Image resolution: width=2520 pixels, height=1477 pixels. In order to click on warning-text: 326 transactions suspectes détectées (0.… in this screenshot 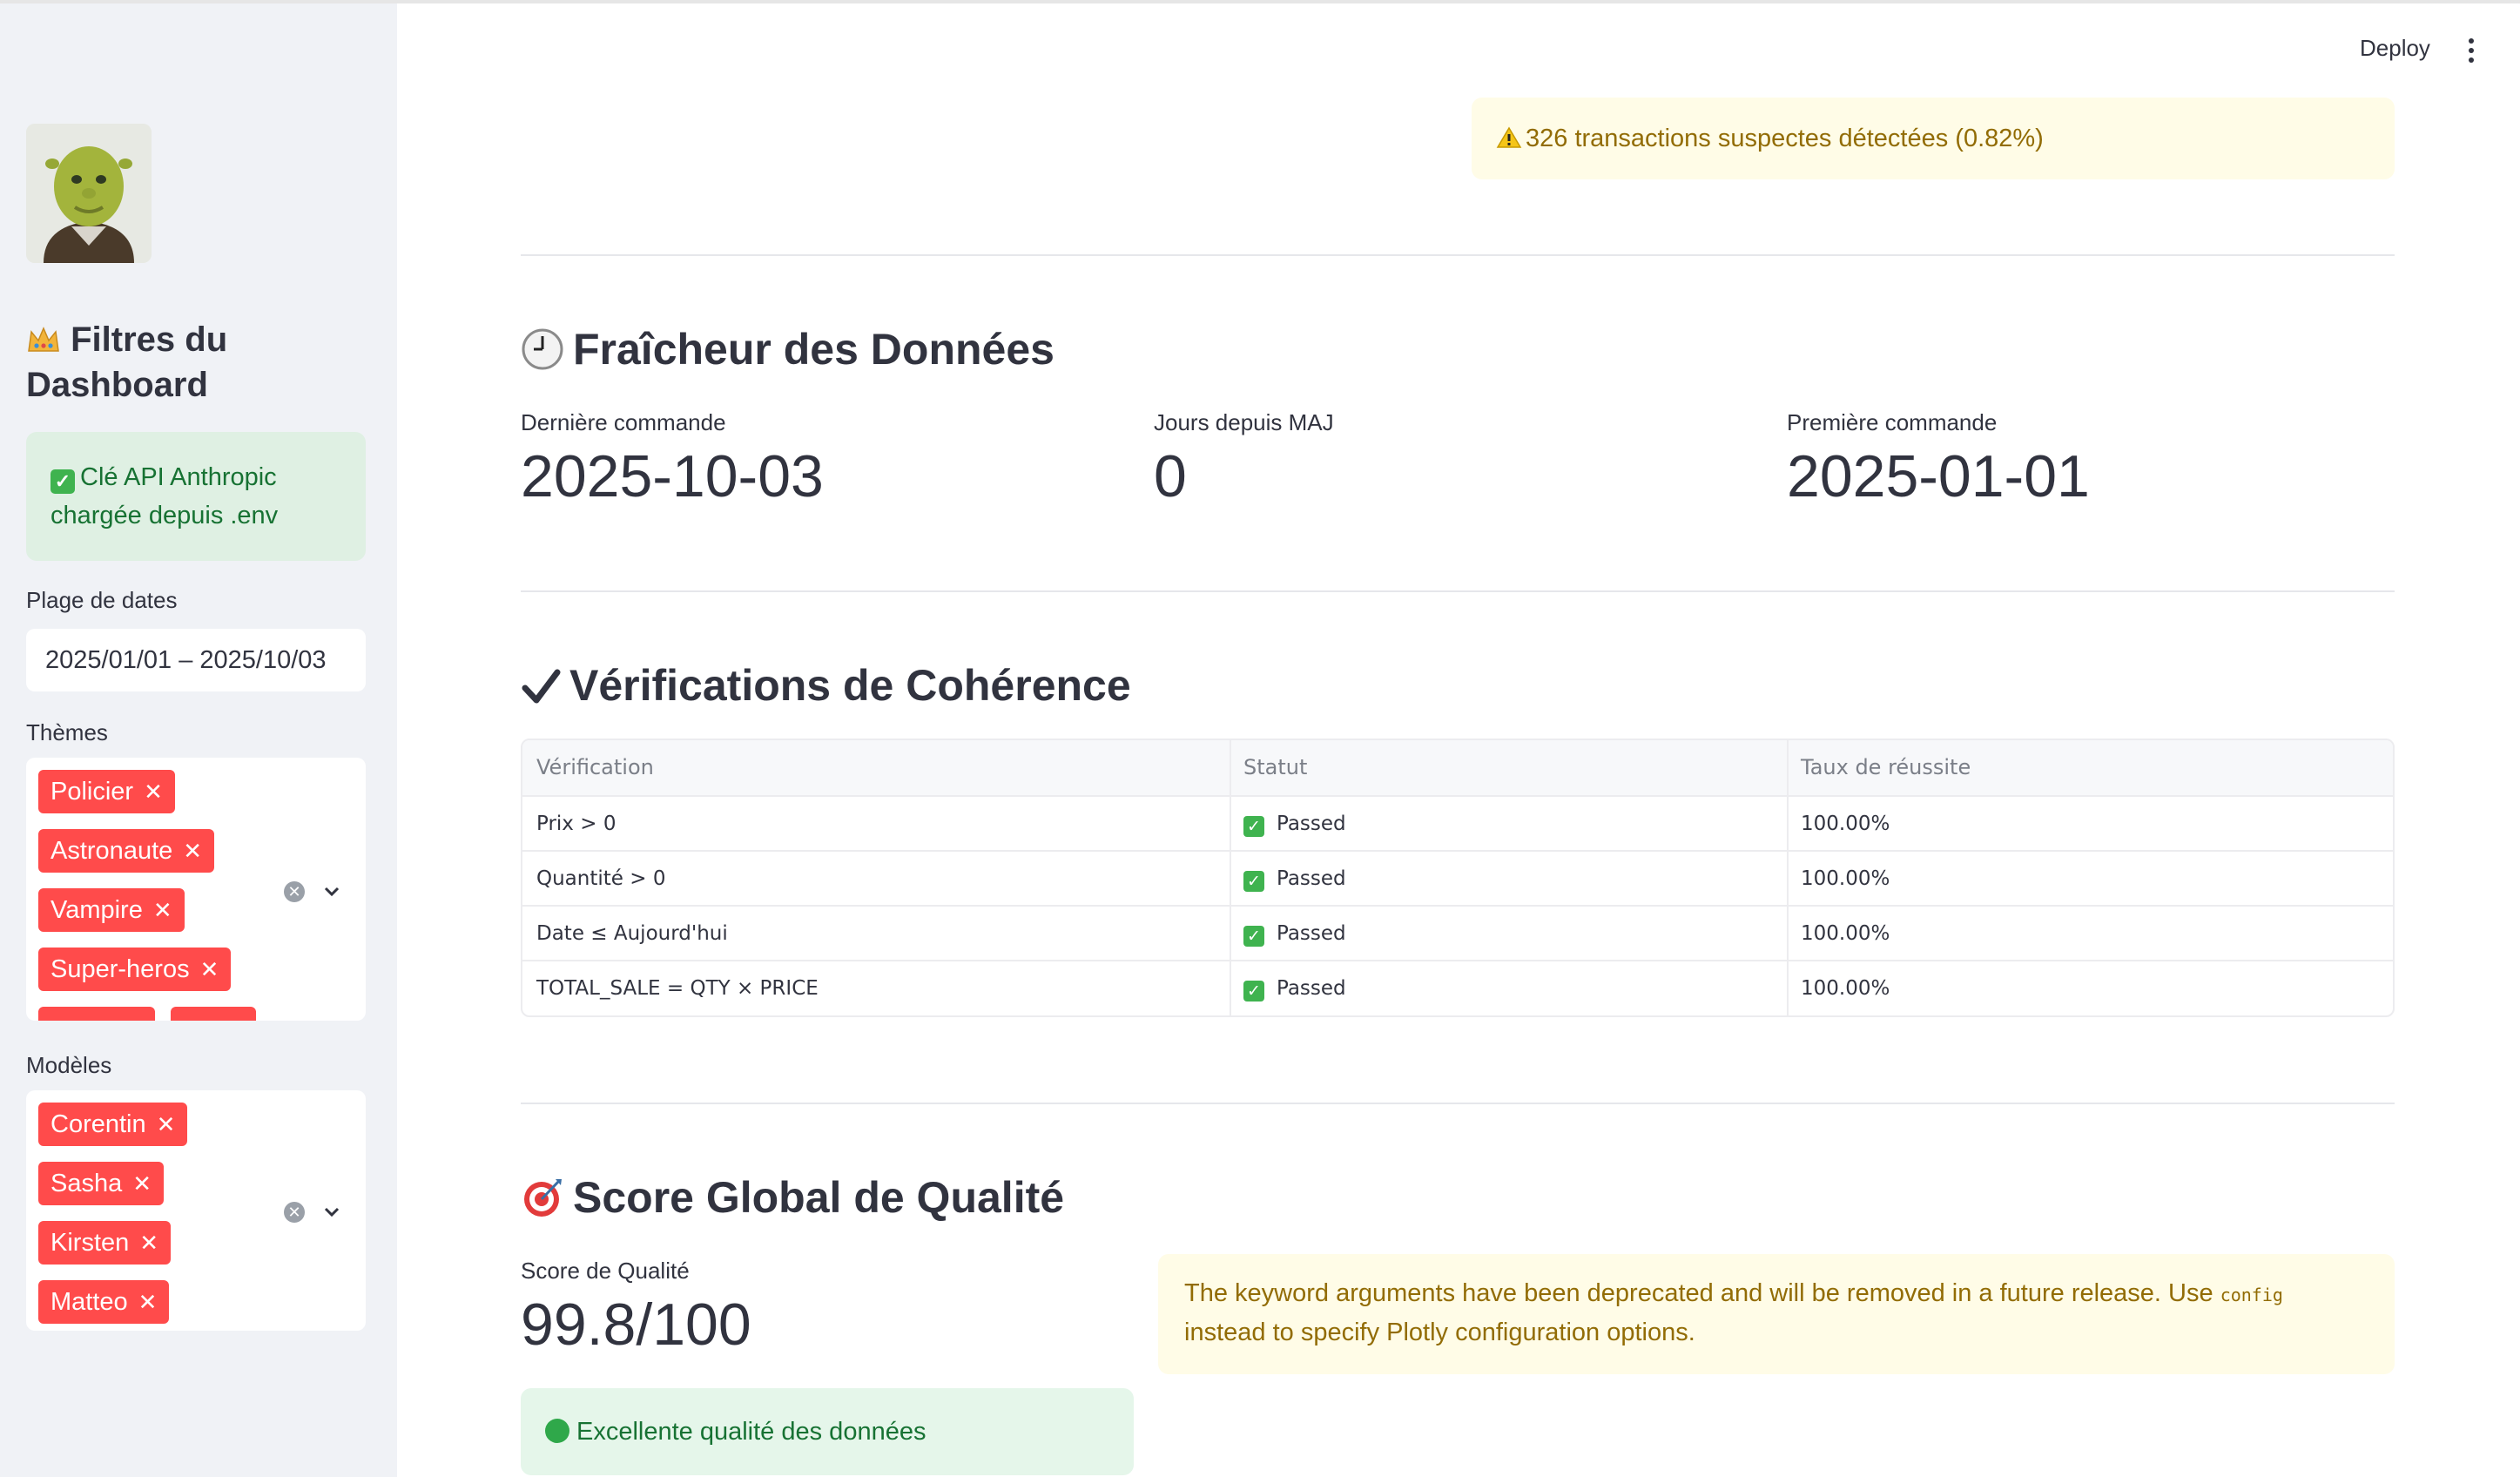, I will do `click(1785, 138)`.